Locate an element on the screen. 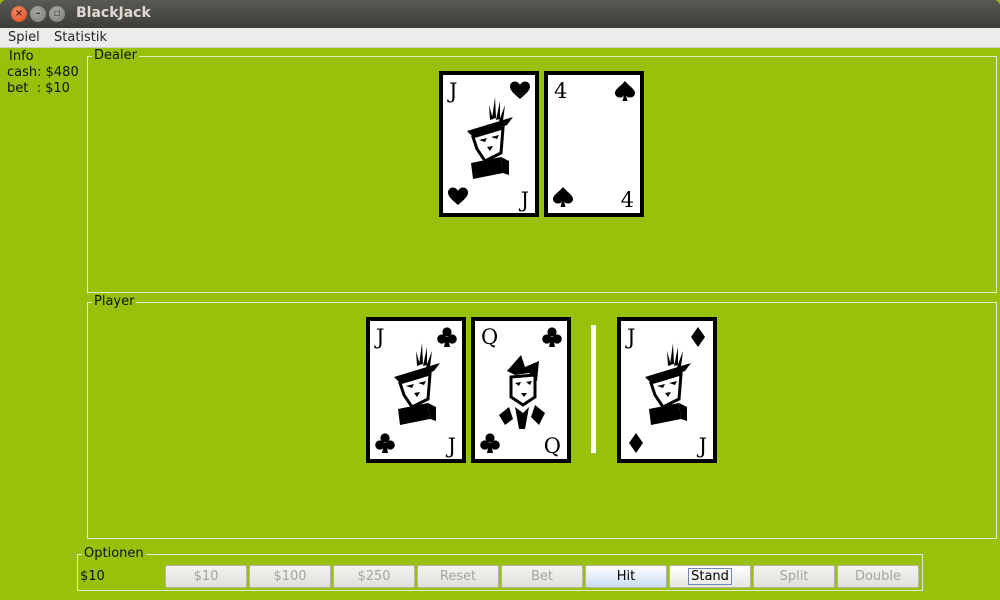 The height and width of the screenshot is (600, 1000). menu-spiel: Spiel is located at coordinates (24, 37).